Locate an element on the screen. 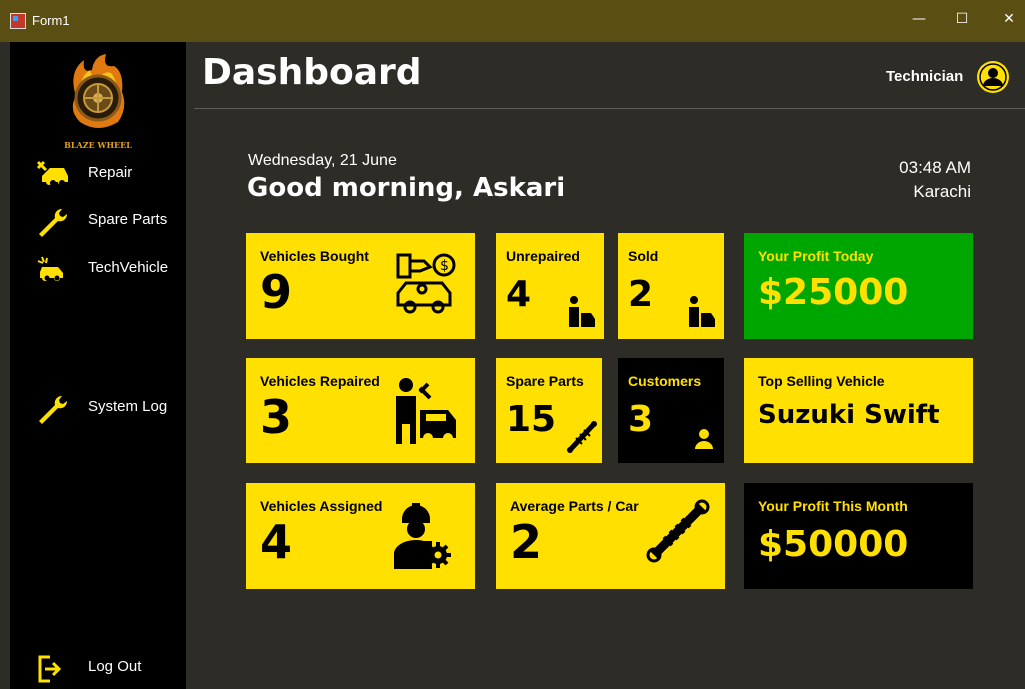  card-vehicles-assigned: Vehicles Assigned 4 is located at coordinates (360, 536).